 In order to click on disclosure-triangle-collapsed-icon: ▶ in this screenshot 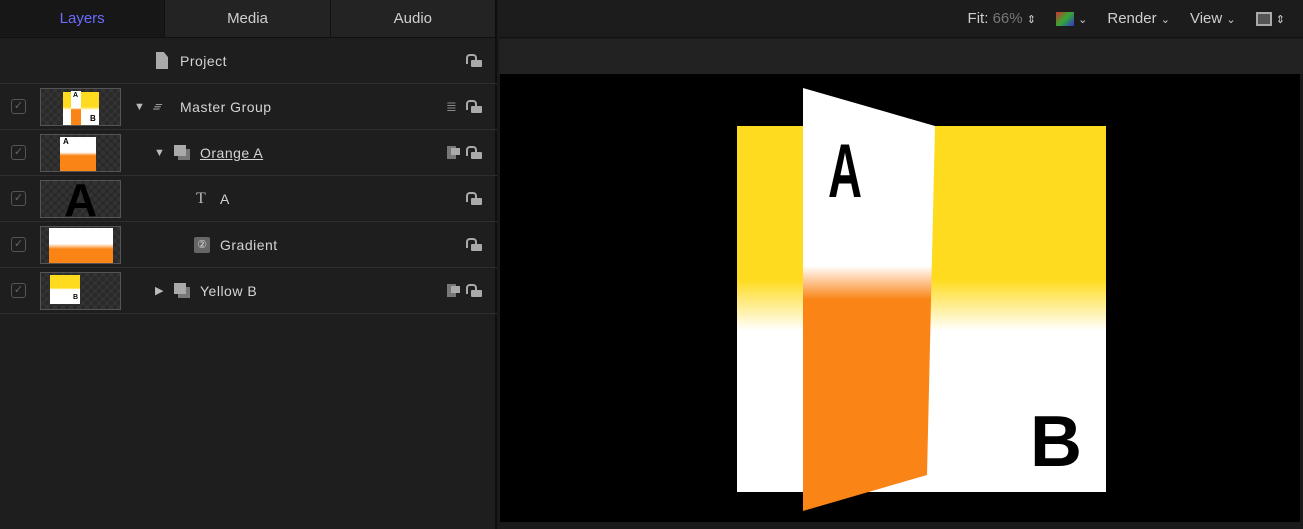, I will do `click(159, 290)`.